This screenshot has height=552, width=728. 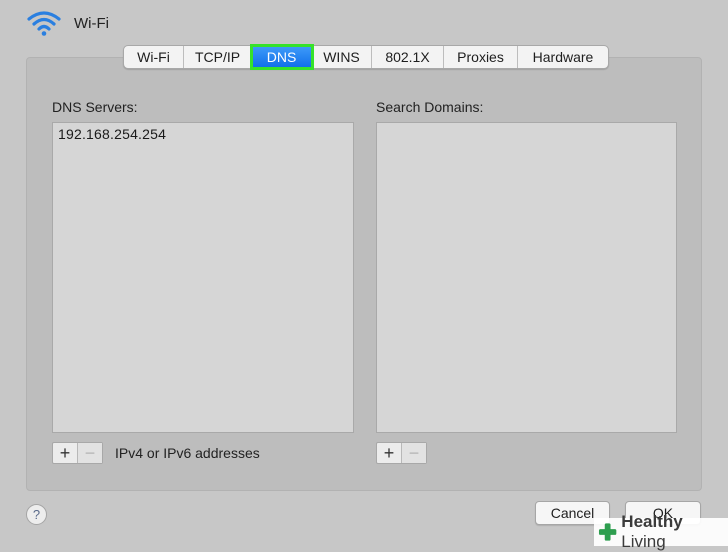 What do you see at coordinates (389, 453) in the screenshot?
I see `add-search-domain-button: +` at bounding box center [389, 453].